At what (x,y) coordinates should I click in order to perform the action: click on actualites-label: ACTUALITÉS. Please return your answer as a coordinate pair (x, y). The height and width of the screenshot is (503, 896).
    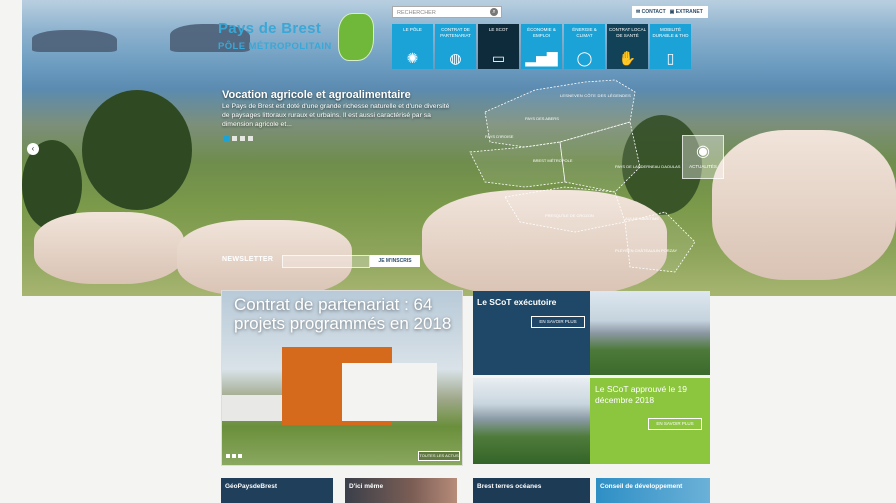
    Looking at the image, I should click on (703, 166).